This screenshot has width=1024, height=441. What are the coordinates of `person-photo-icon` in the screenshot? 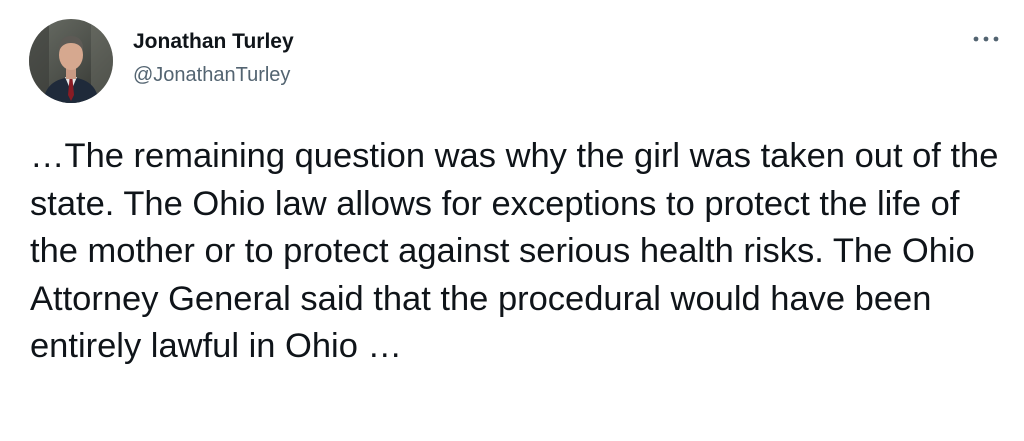 It's located at (71, 61).